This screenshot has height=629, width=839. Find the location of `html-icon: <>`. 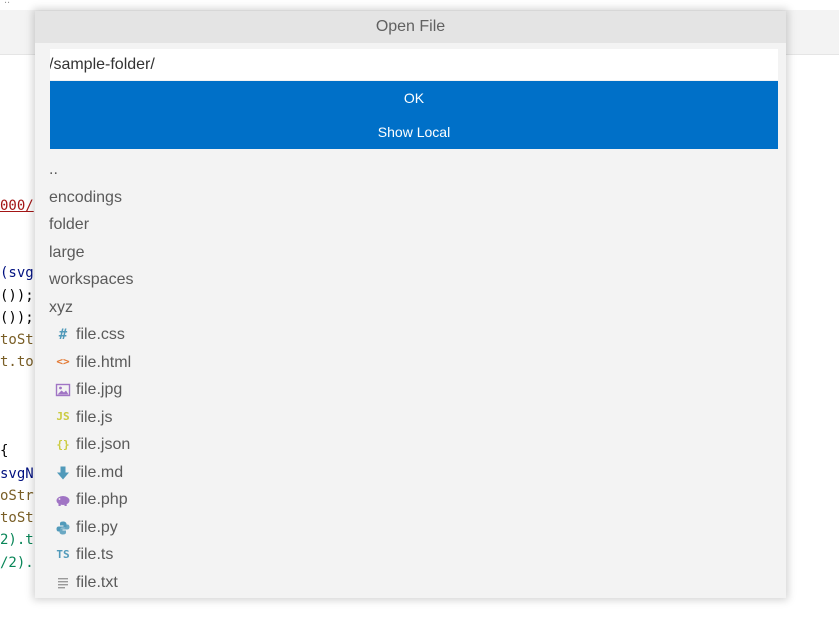

html-icon: <> is located at coordinates (63, 362).